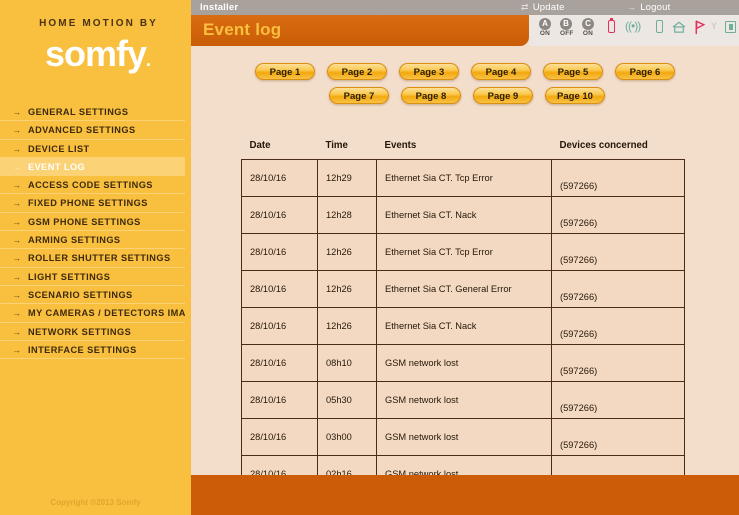 The width and height of the screenshot is (739, 515). What do you see at coordinates (82, 349) in the screenshot?
I see `sidebar-item-label: INTERFACE SETTINGS` at bounding box center [82, 349].